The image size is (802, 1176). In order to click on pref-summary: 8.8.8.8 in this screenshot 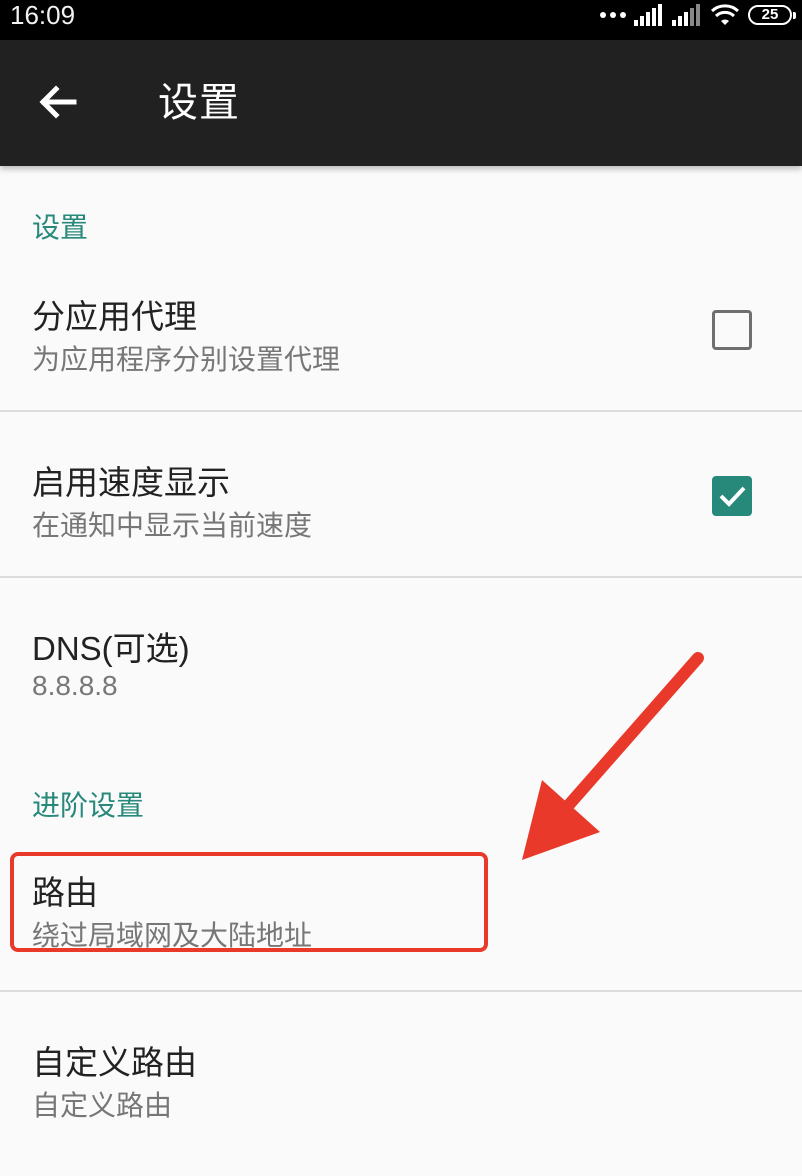, I will do `click(75, 685)`.